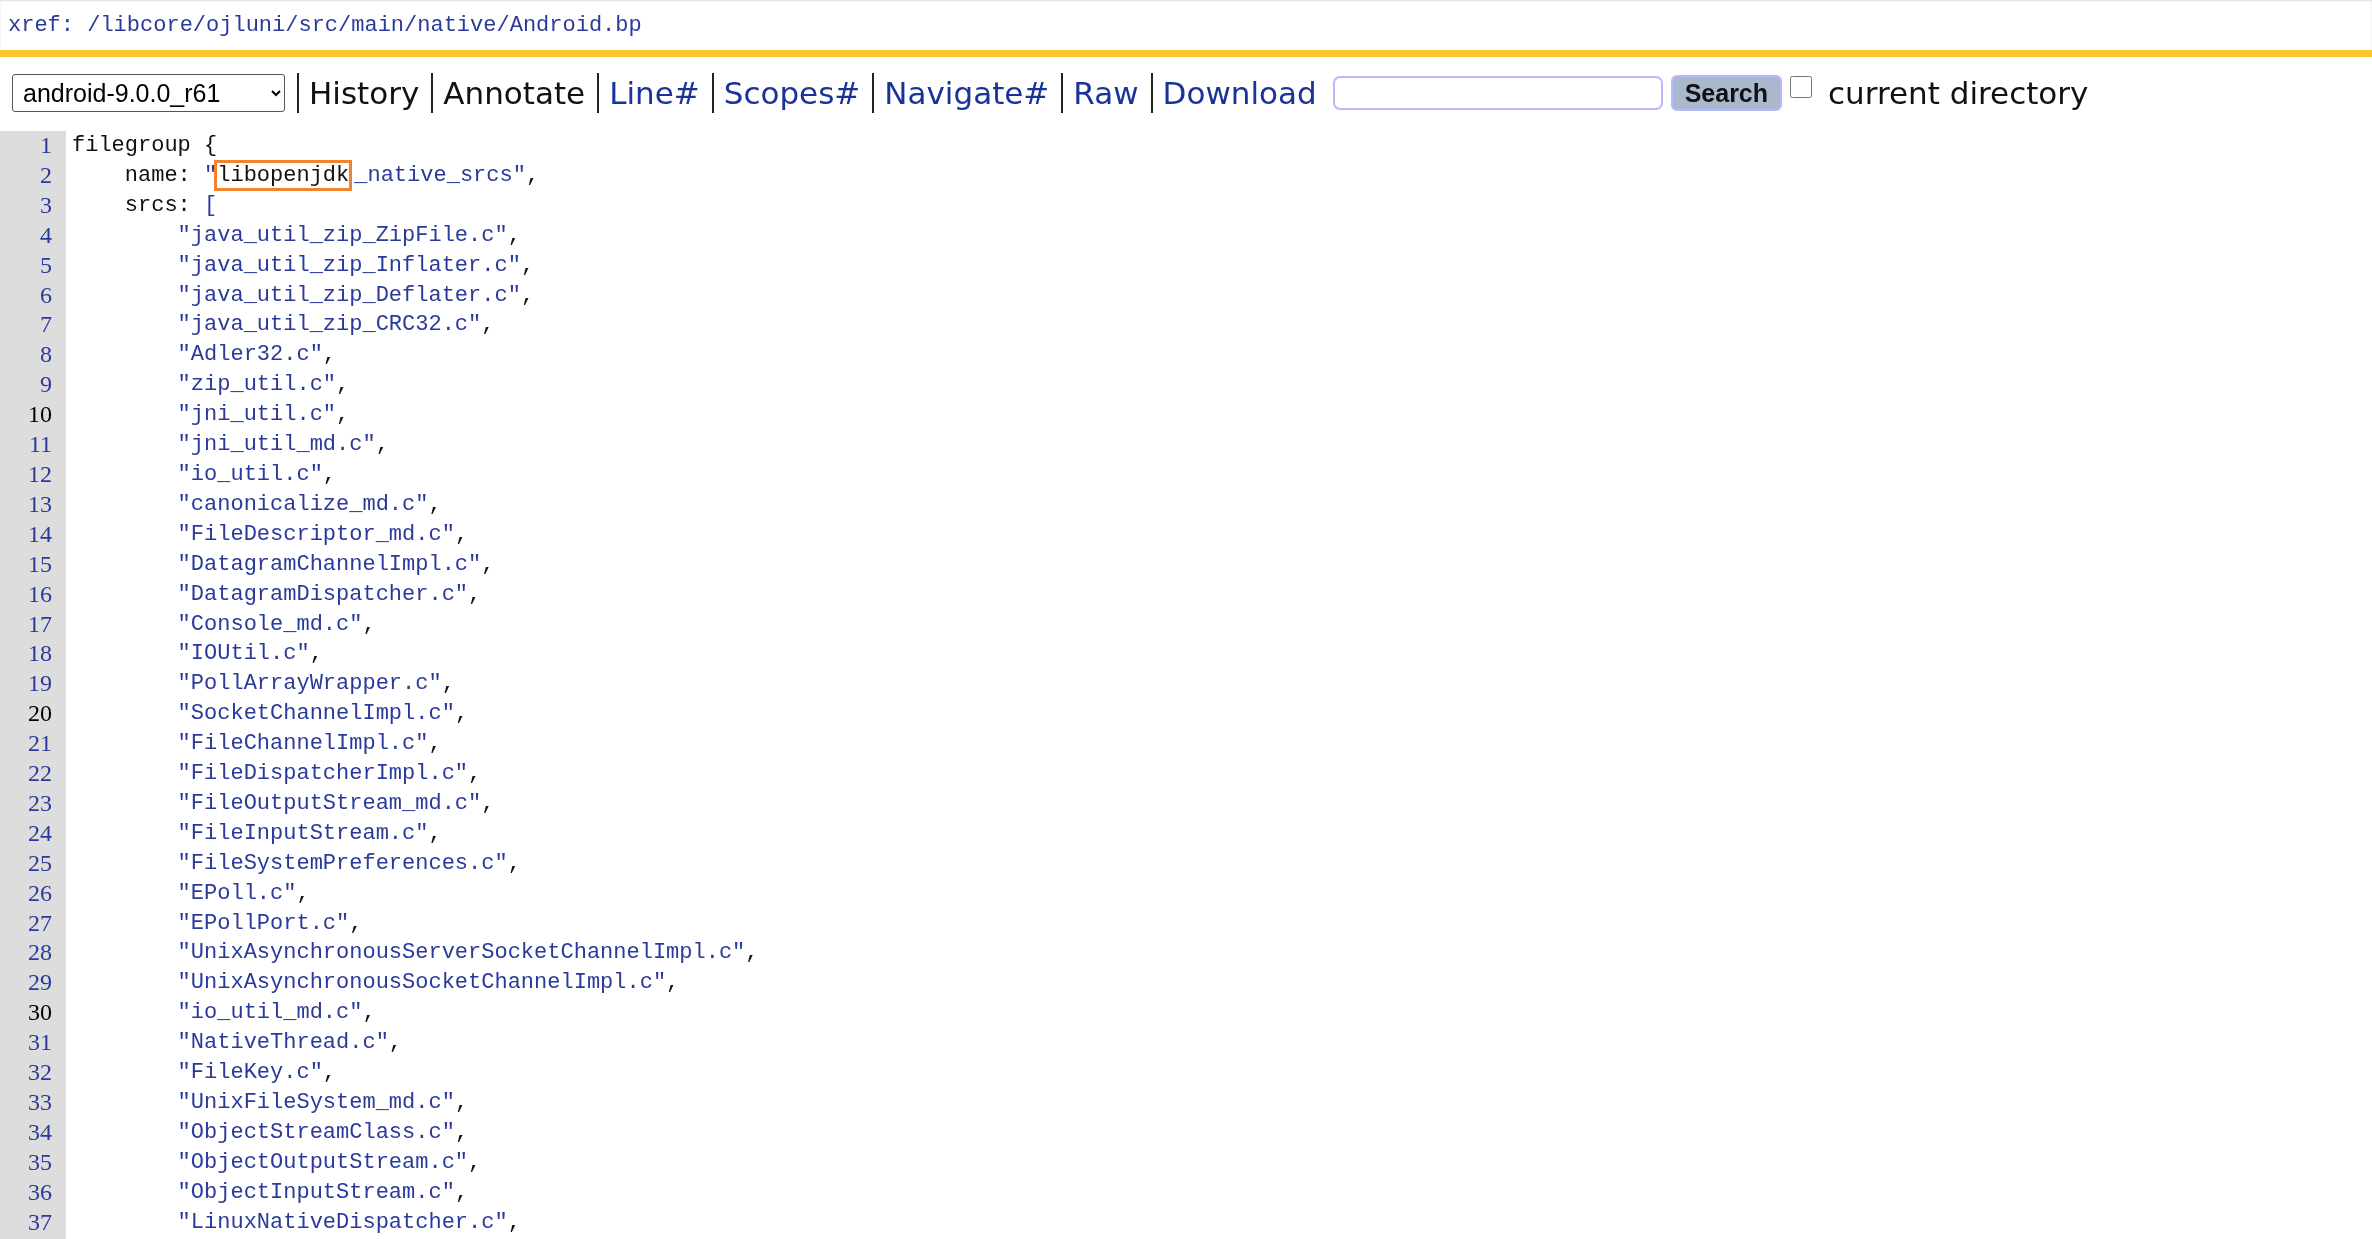 Image resolution: width=2372 pixels, height=1239 pixels. What do you see at coordinates (329, 594) in the screenshot?
I see `code-line: "DatagramDispatcher.c",` at bounding box center [329, 594].